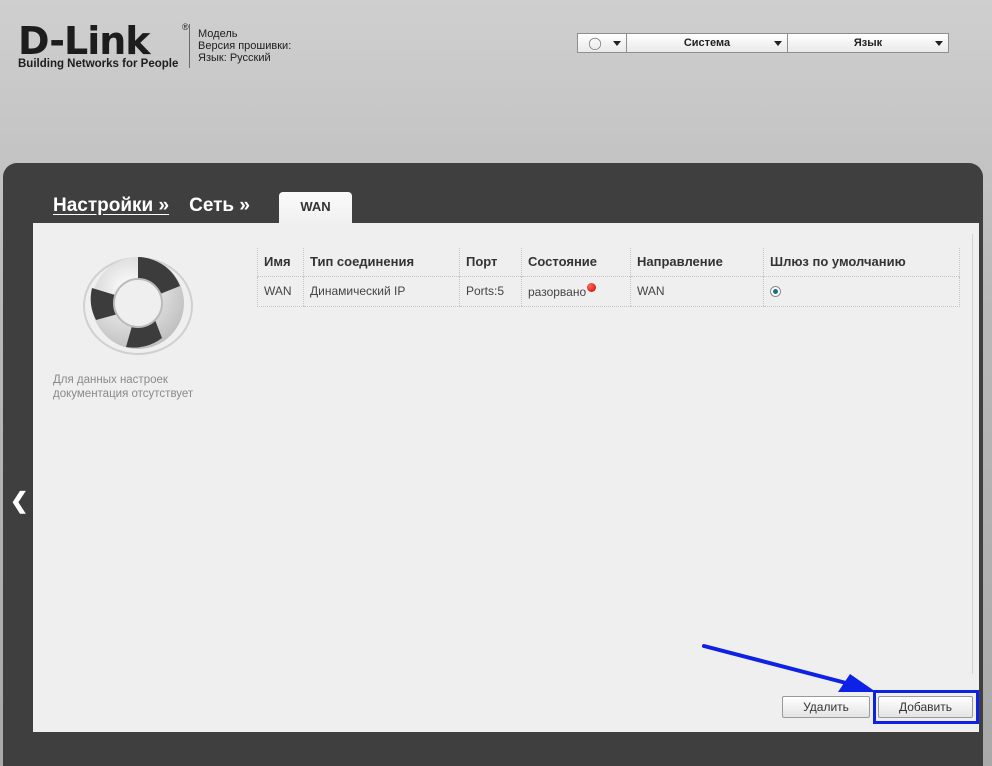 The width and height of the screenshot is (992, 766). Describe the element at coordinates (775, 292) in the screenshot. I see `default-gateway-radio` at that location.